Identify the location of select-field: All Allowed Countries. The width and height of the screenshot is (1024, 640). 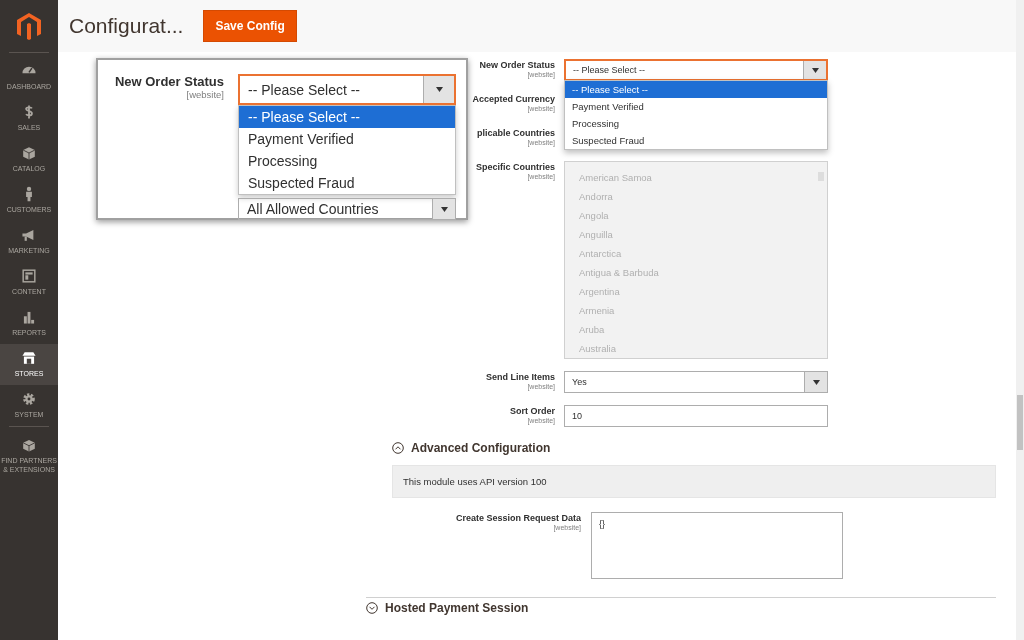
(347, 209).